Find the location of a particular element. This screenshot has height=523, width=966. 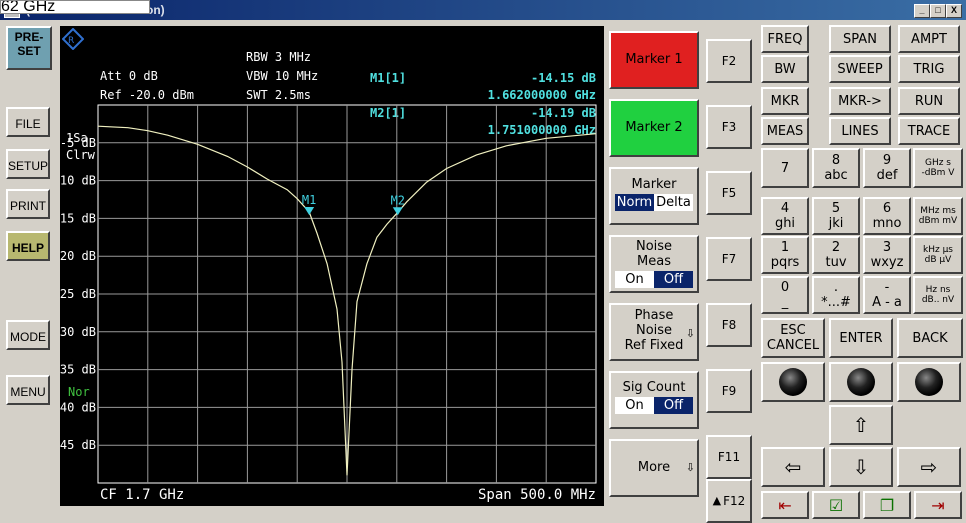

bw-key: BW is located at coordinates (785, 69).